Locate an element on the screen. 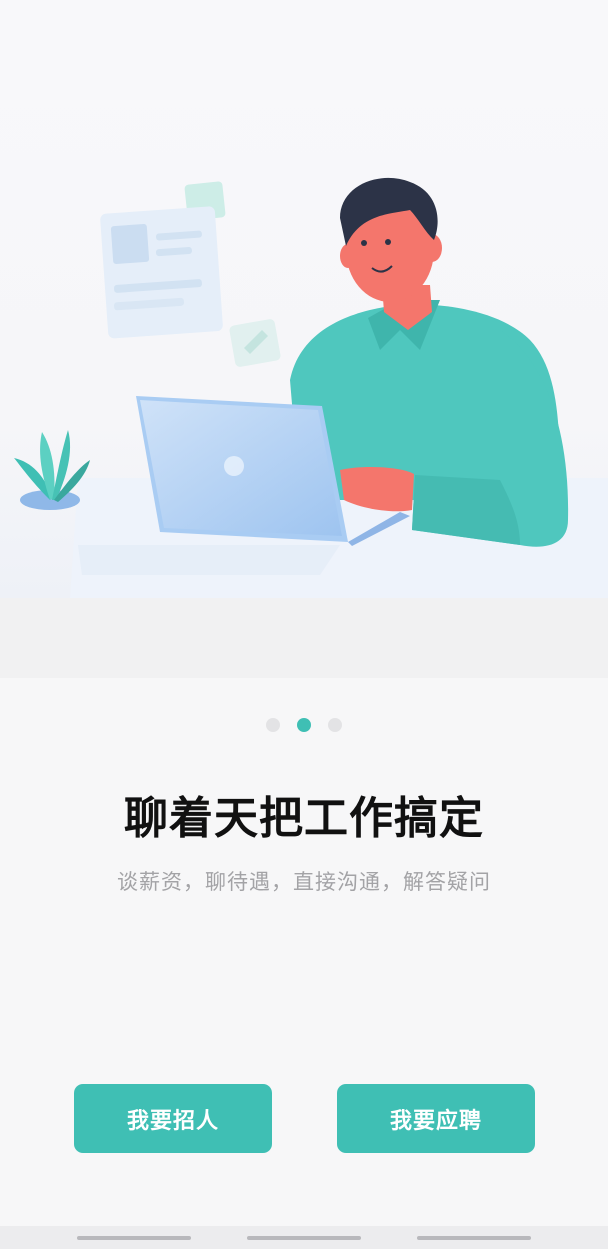  page-indicator is located at coordinates (304, 725).